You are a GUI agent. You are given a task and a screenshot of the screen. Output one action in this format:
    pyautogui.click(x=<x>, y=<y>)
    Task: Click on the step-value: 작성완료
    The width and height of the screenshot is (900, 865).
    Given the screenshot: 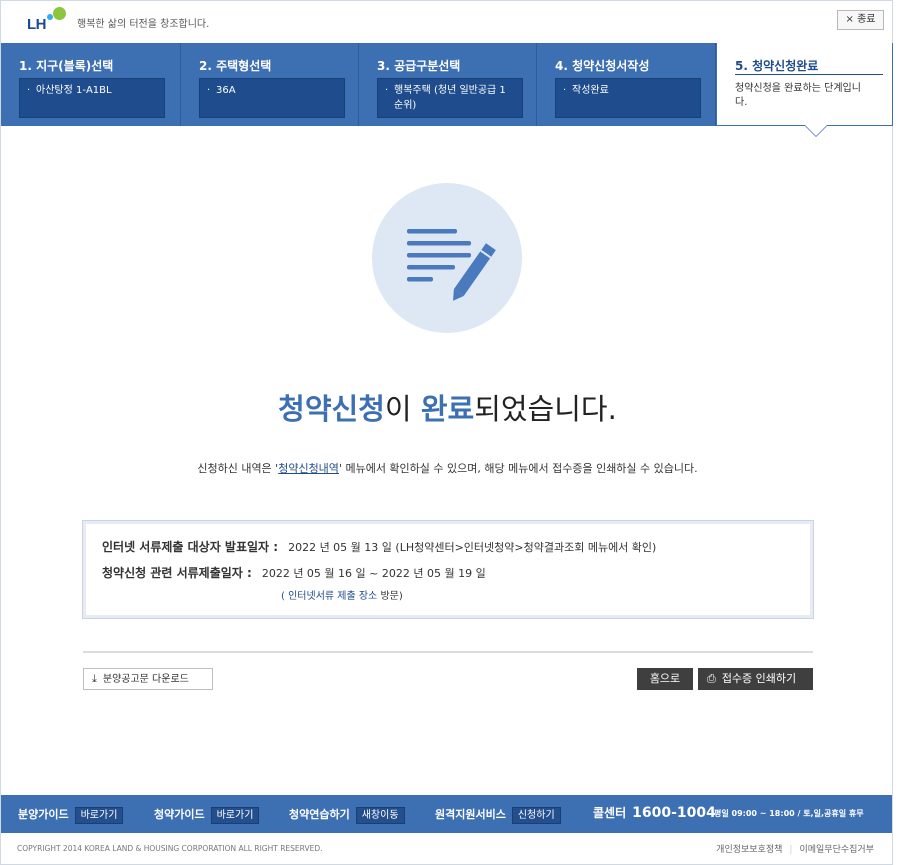 What is the action you would take?
    pyautogui.click(x=590, y=90)
    